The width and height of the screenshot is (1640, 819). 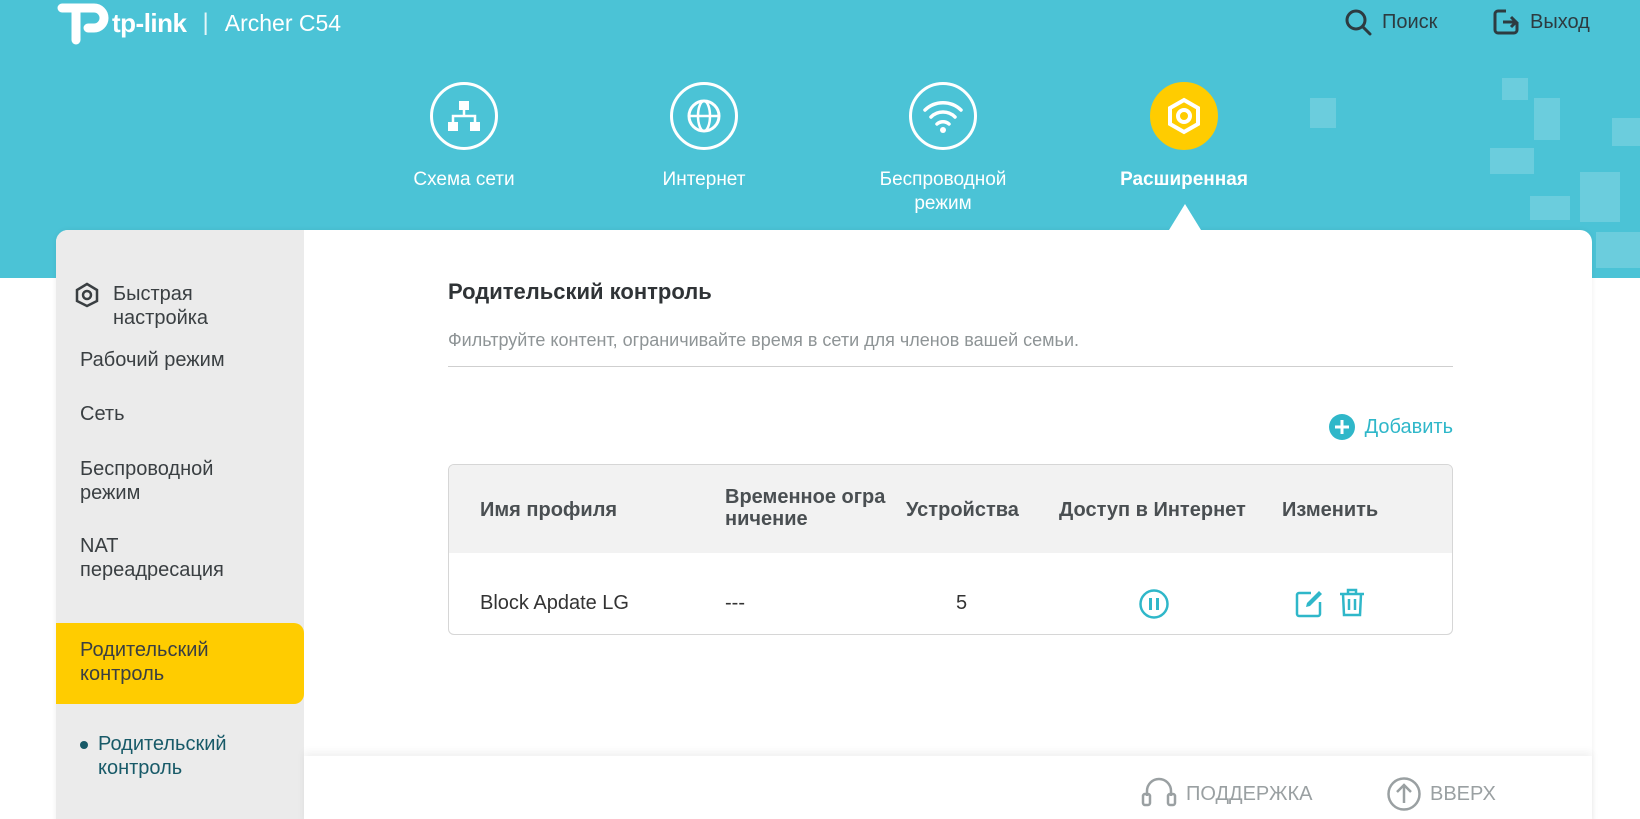 What do you see at coordinates (1404, 794) in the screenshot?
I see `arrow-up-circle-icon` at bounding box center [1404, 794].